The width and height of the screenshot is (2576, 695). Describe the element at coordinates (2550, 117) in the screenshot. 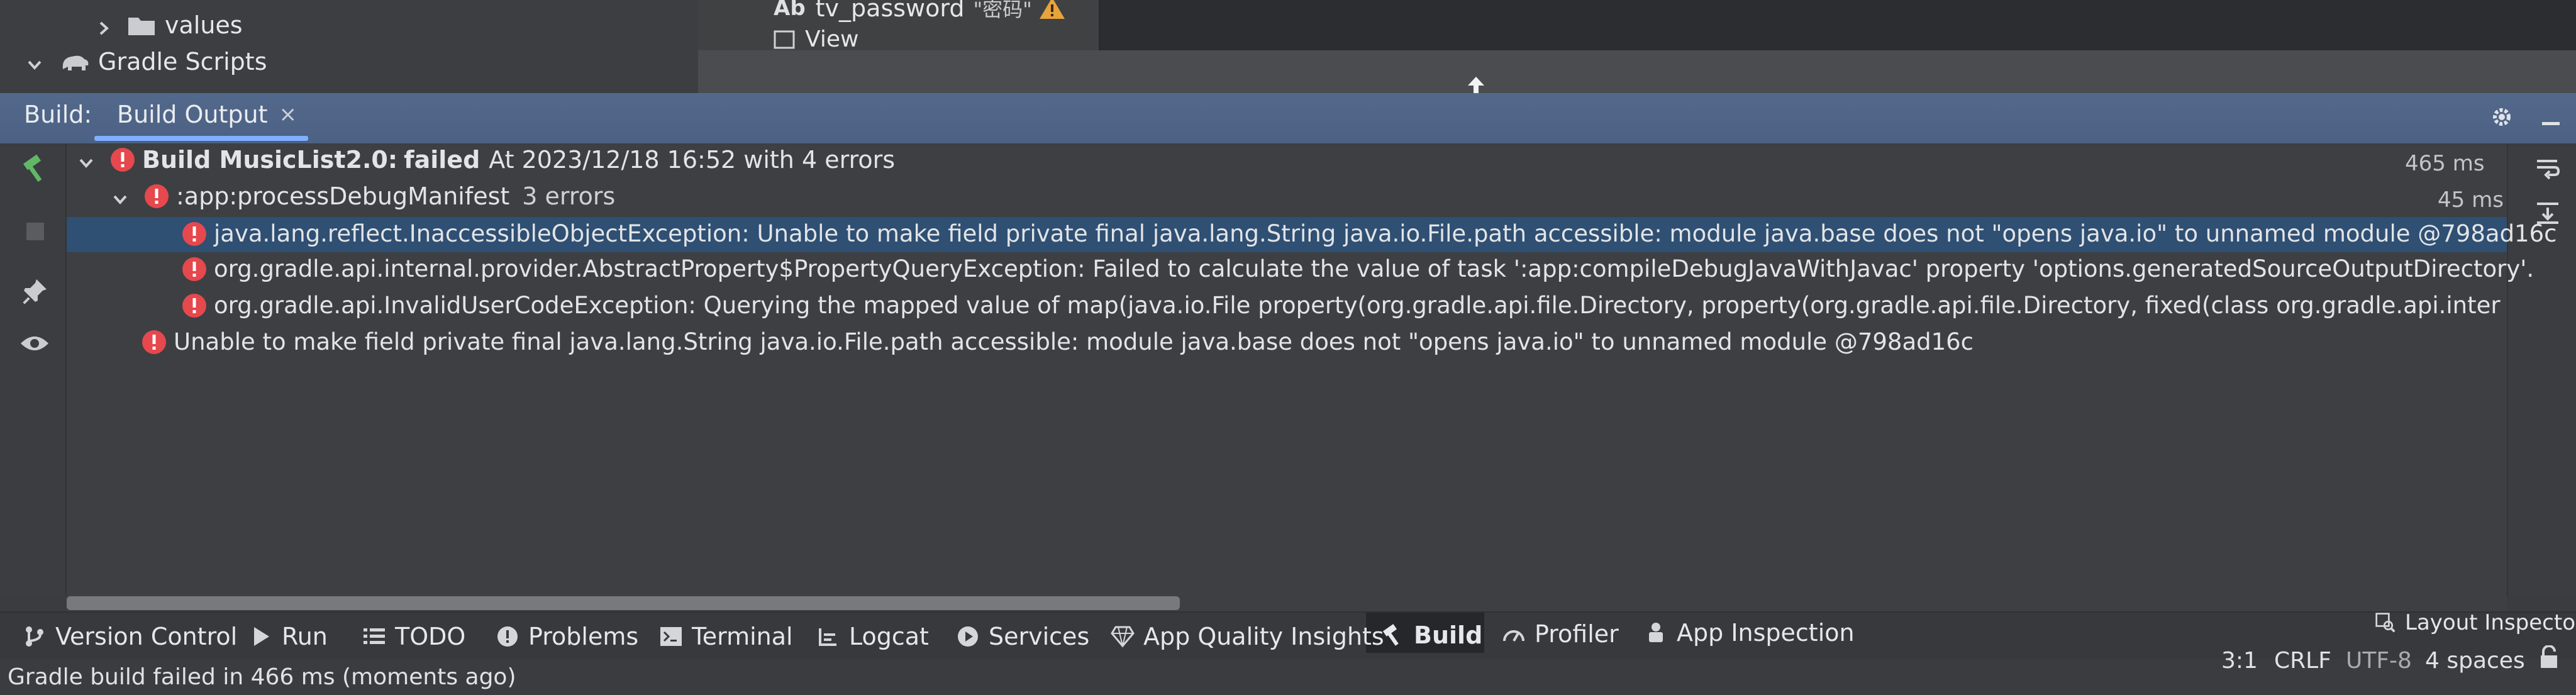

I see `minimize-icon` at that location.